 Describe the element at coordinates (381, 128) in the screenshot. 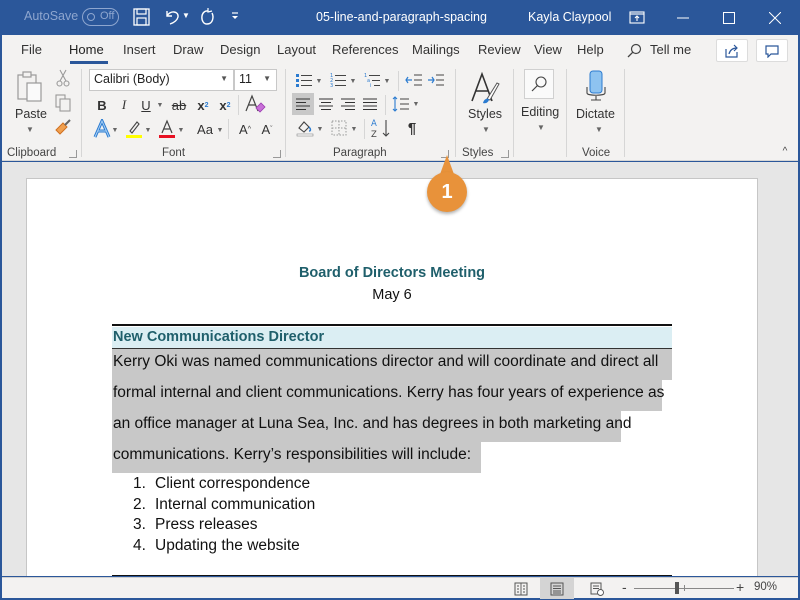

I see `sort-button: AZ` at that location.